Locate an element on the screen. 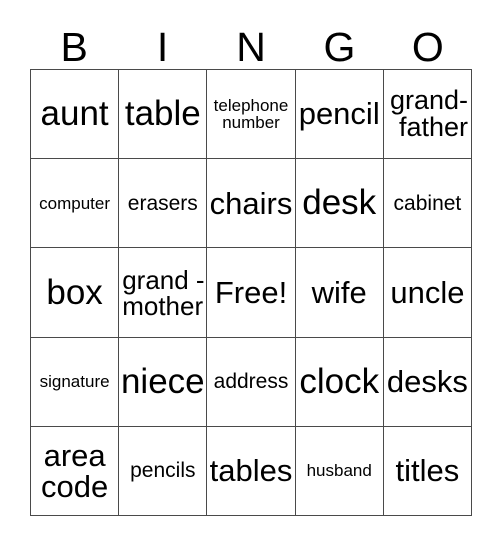 The height and width of the screenshot is (544, 500). bingo-cell-label: uncle is located at coordinates (427, 292).